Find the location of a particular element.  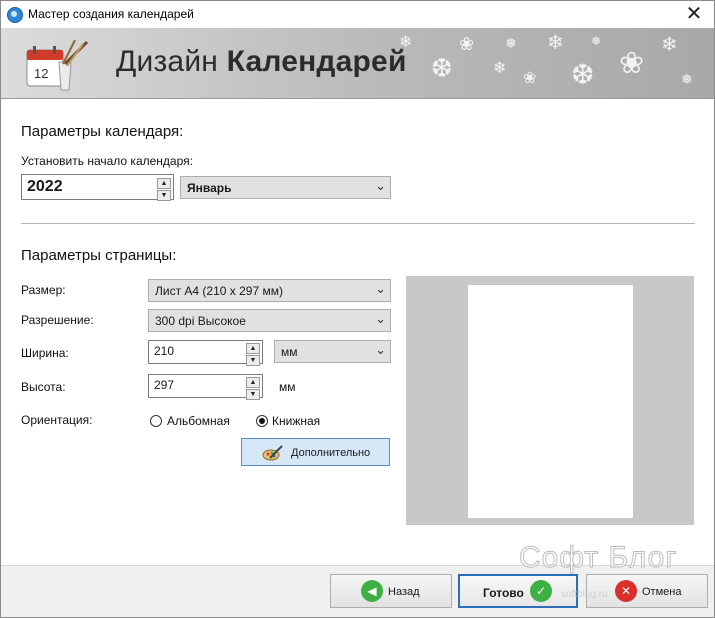

back-button: ◀ Назад is located at coordinates (391, 591).